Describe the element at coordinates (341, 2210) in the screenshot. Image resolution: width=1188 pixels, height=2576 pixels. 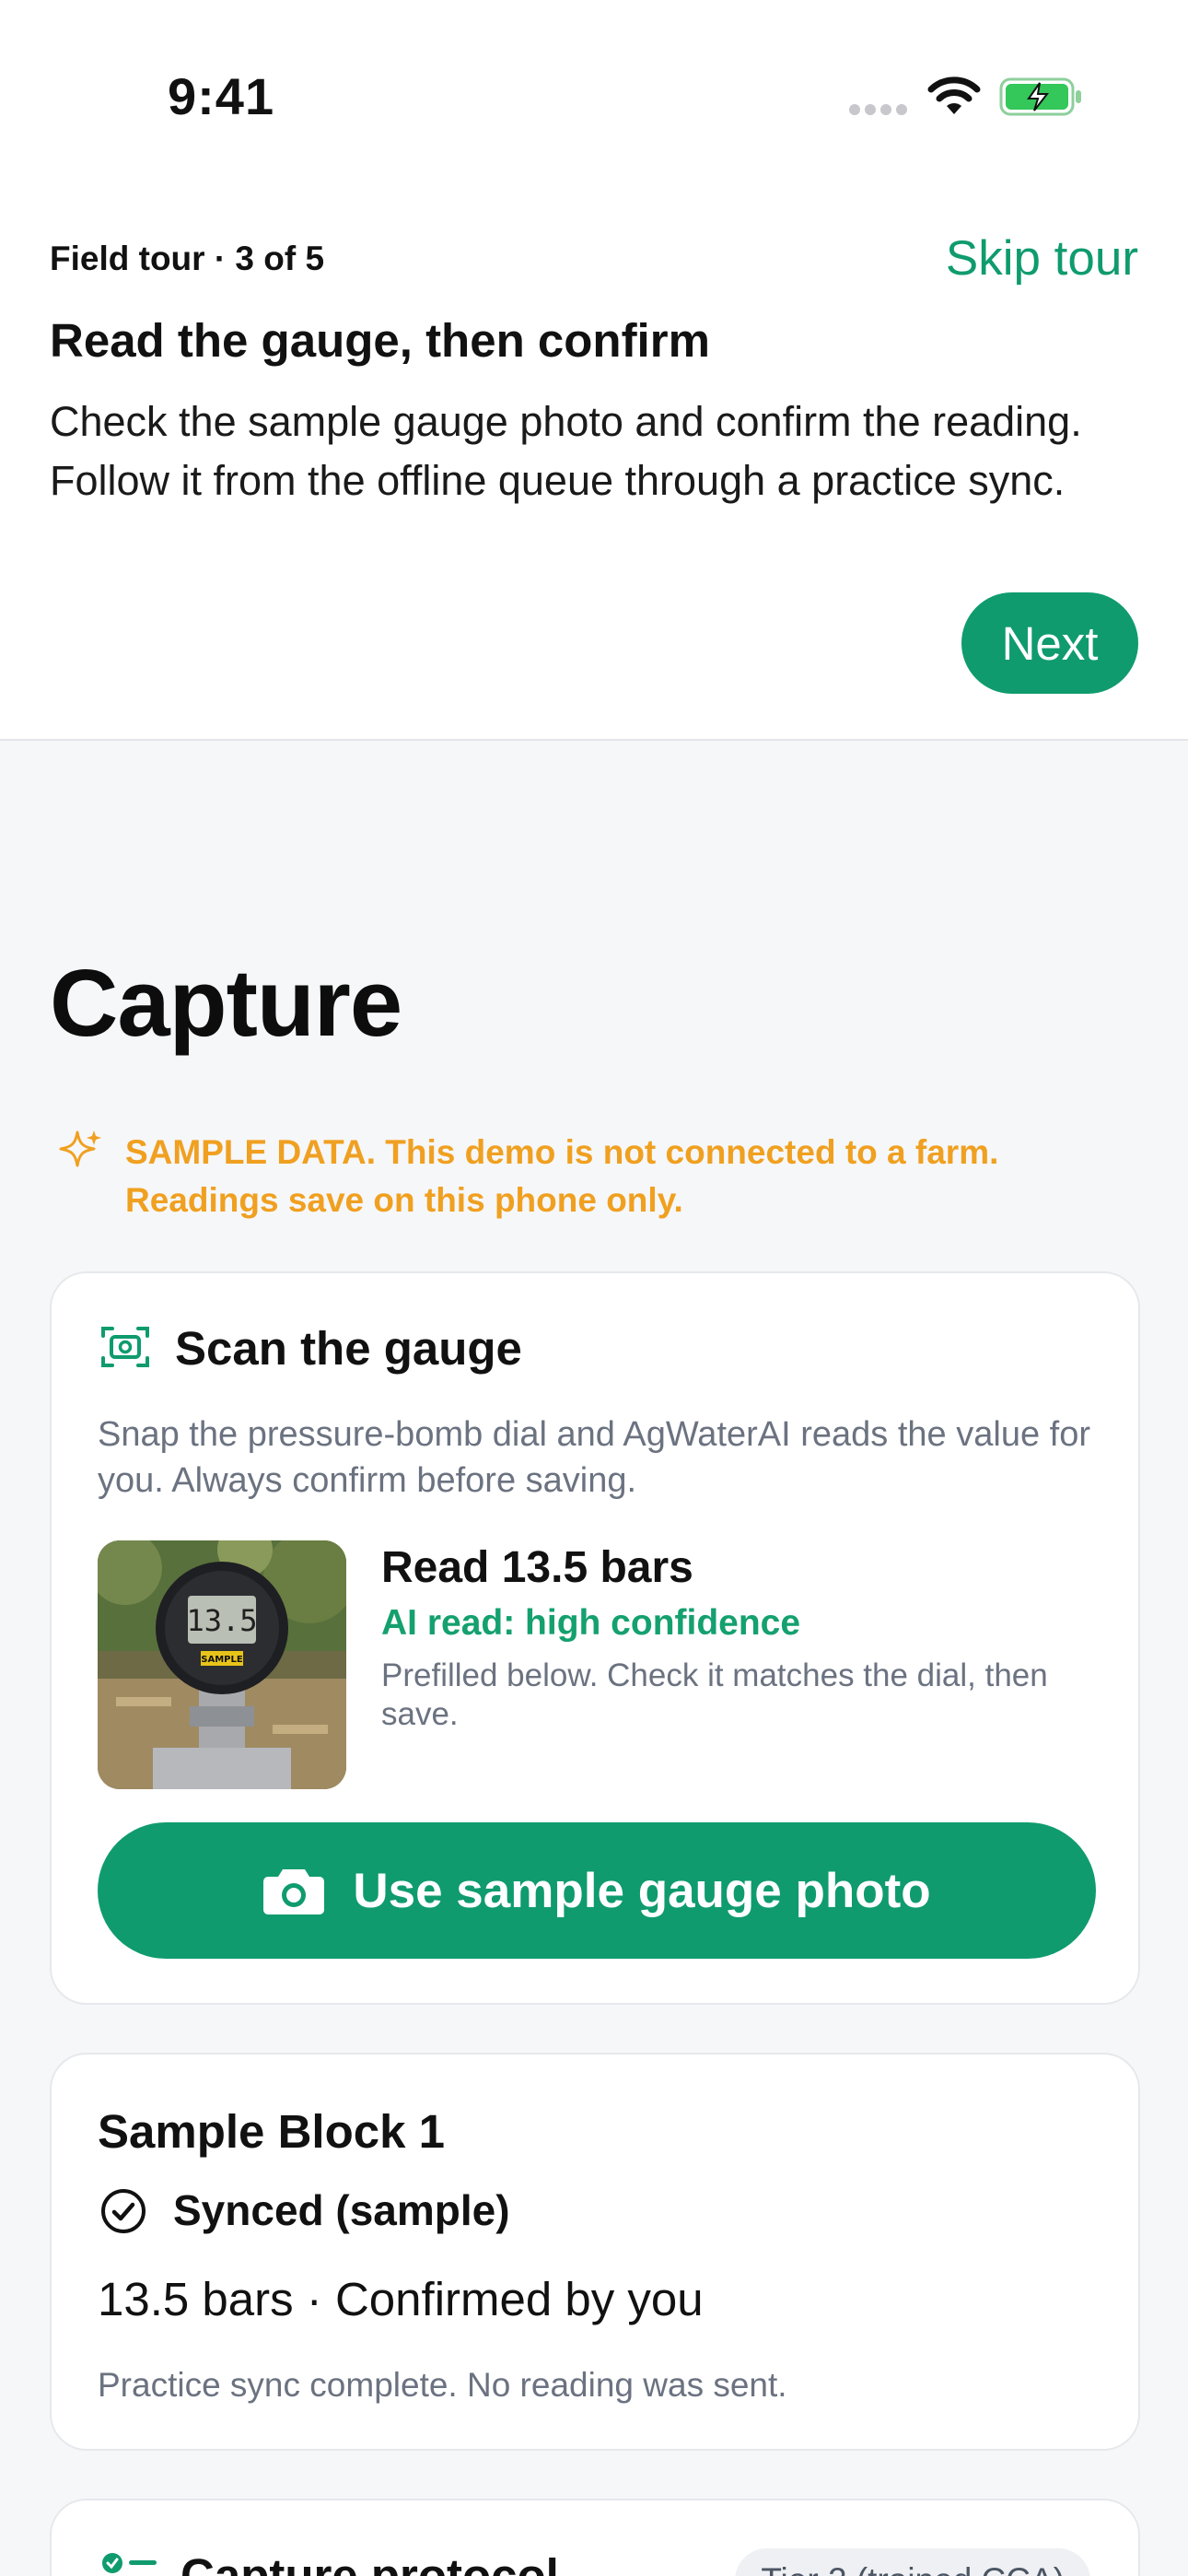
I see `sync-status: Synced (sample)` at that location.